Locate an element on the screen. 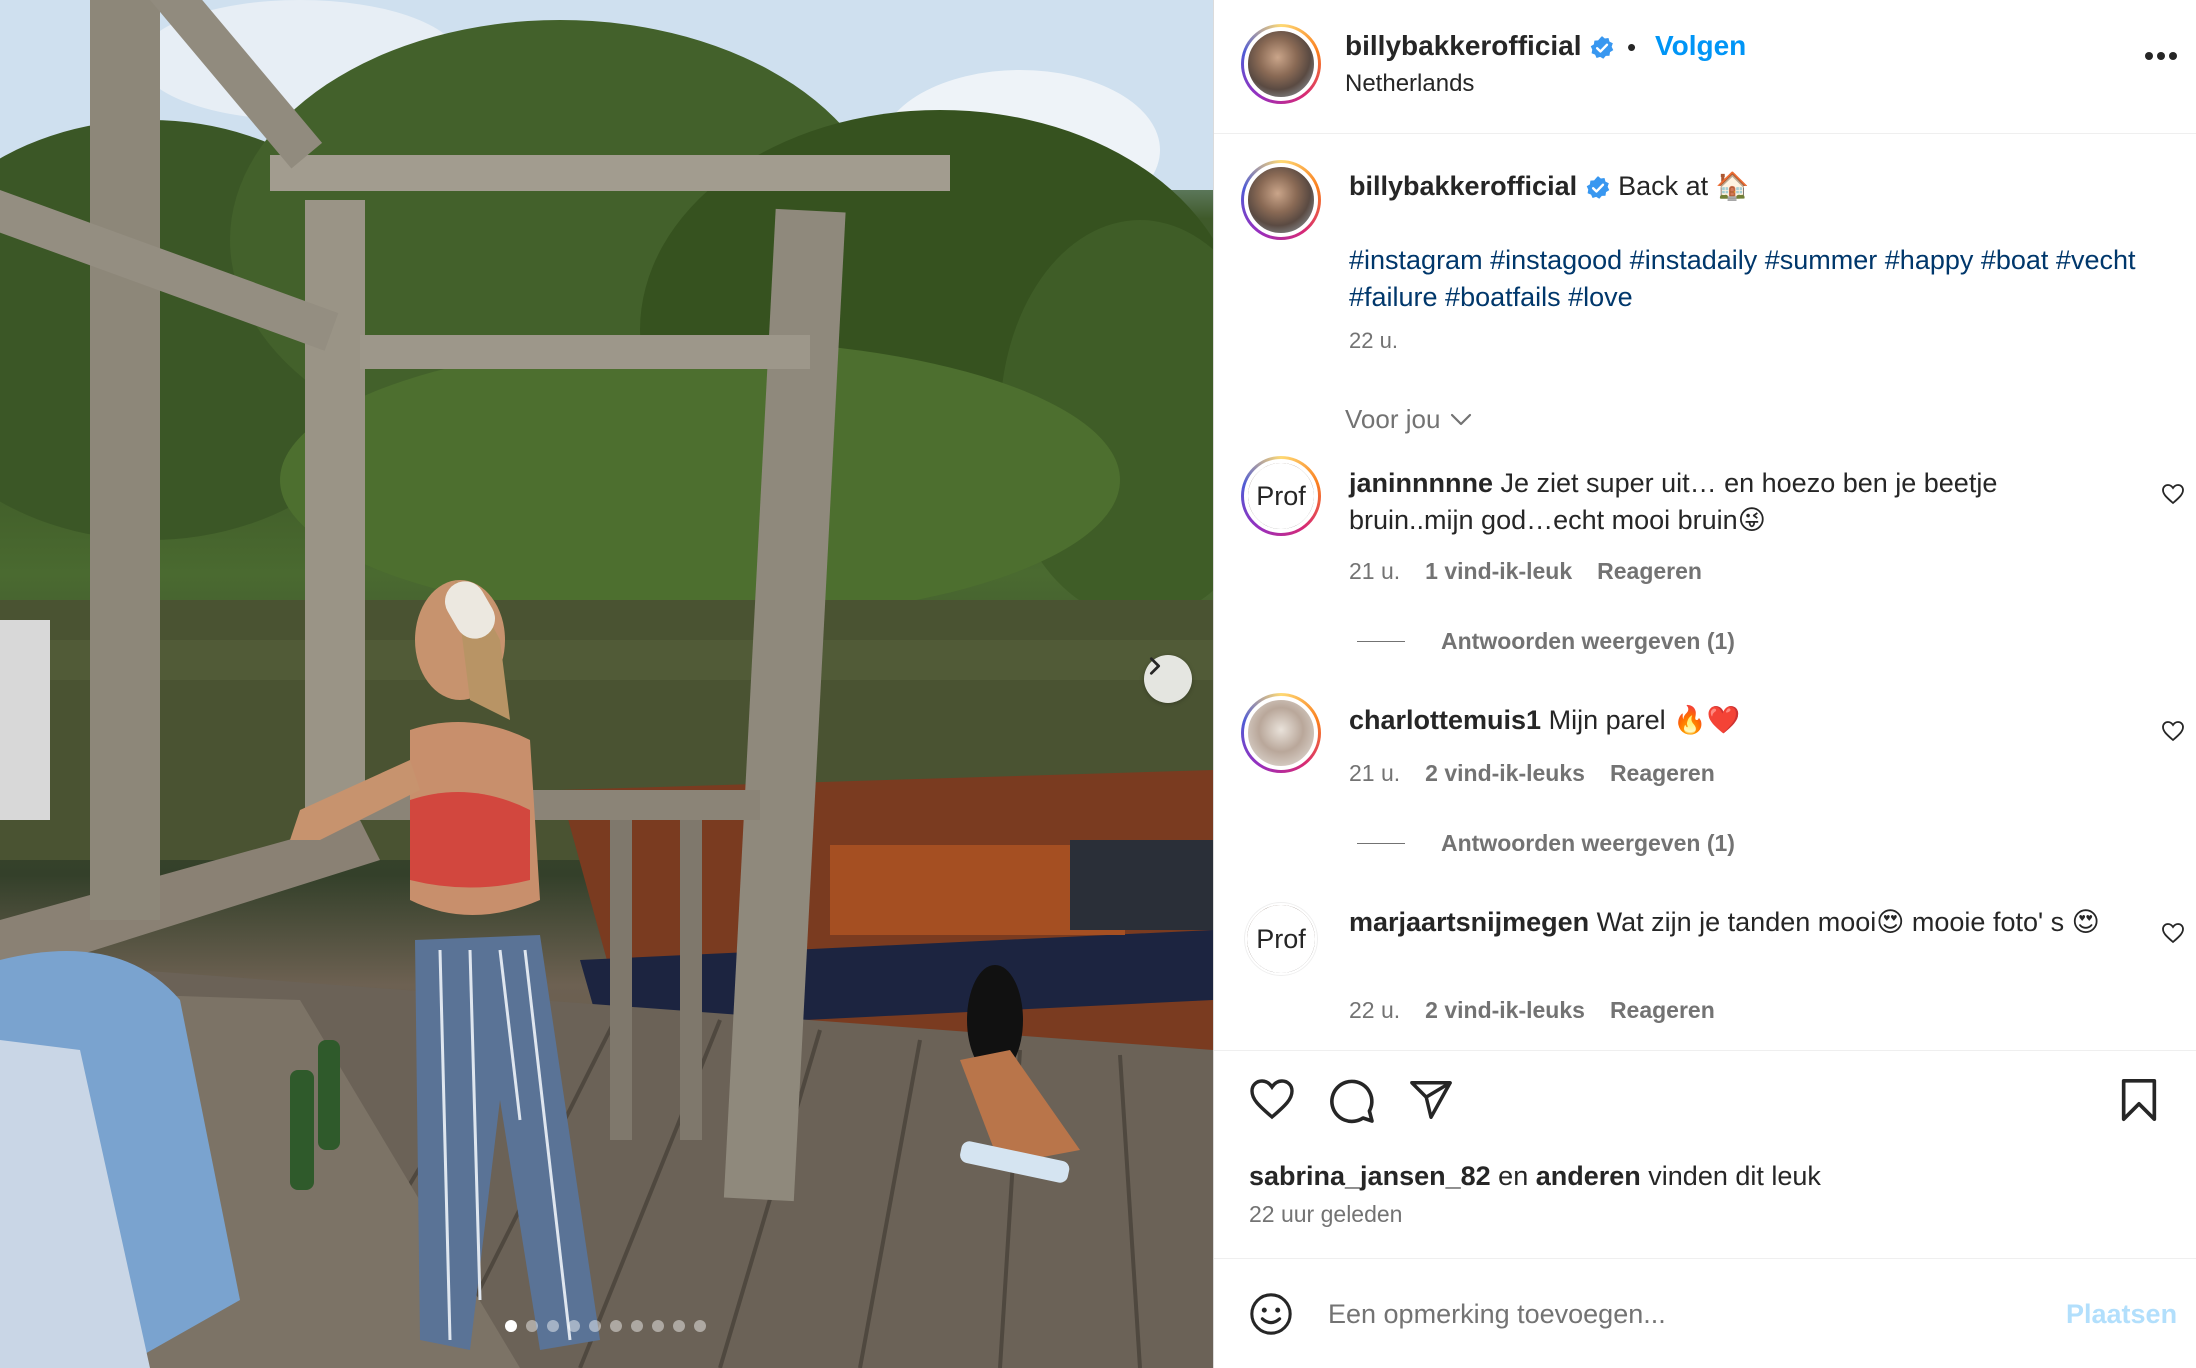 The image size is (2196, 1368). comment-filter-label: Voor jou is located at coordinates (1393, 419).